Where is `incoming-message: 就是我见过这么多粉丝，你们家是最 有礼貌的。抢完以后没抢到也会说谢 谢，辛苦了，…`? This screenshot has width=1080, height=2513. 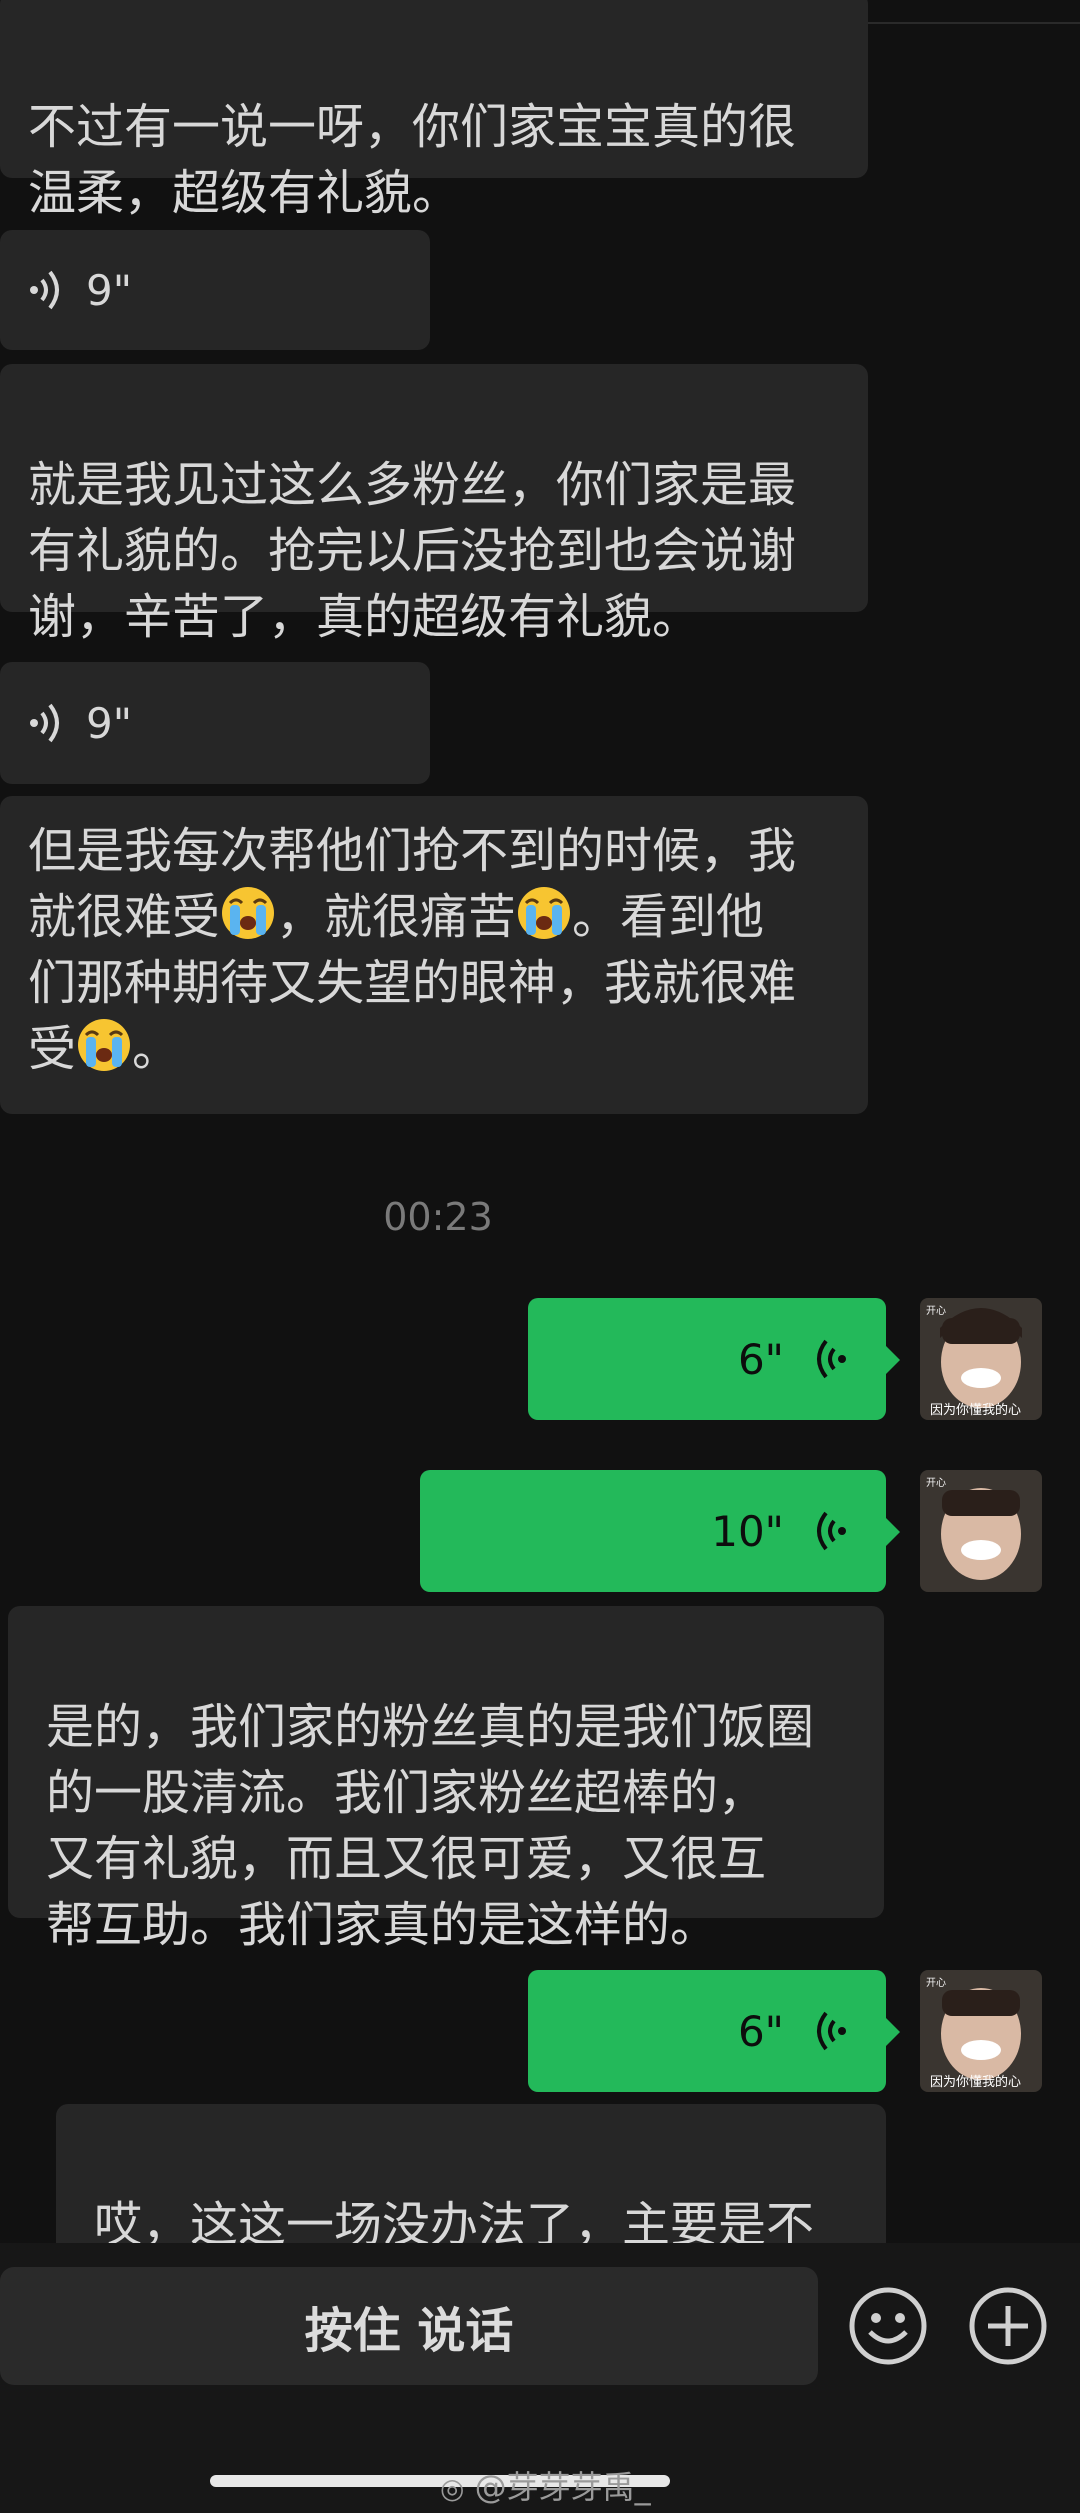
incoming-message: 就是我见过这么多粉丝，你们家是最 有礼貌的。抢完以后没抢到也会说谢 谢，辛苦了，… is located at coordinates (434, 504).